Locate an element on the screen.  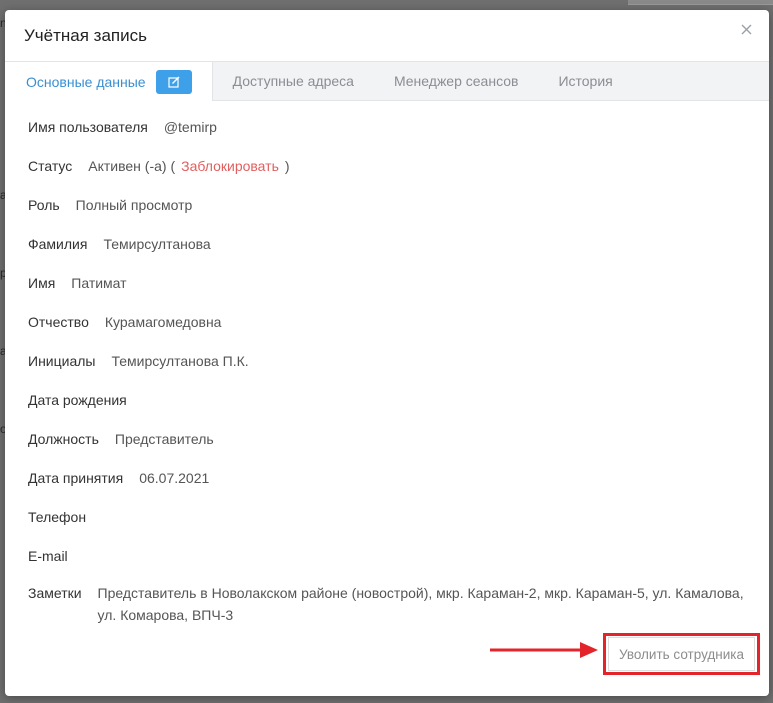
tab-main-data: Основные данные is located at coordinates (109, 81).